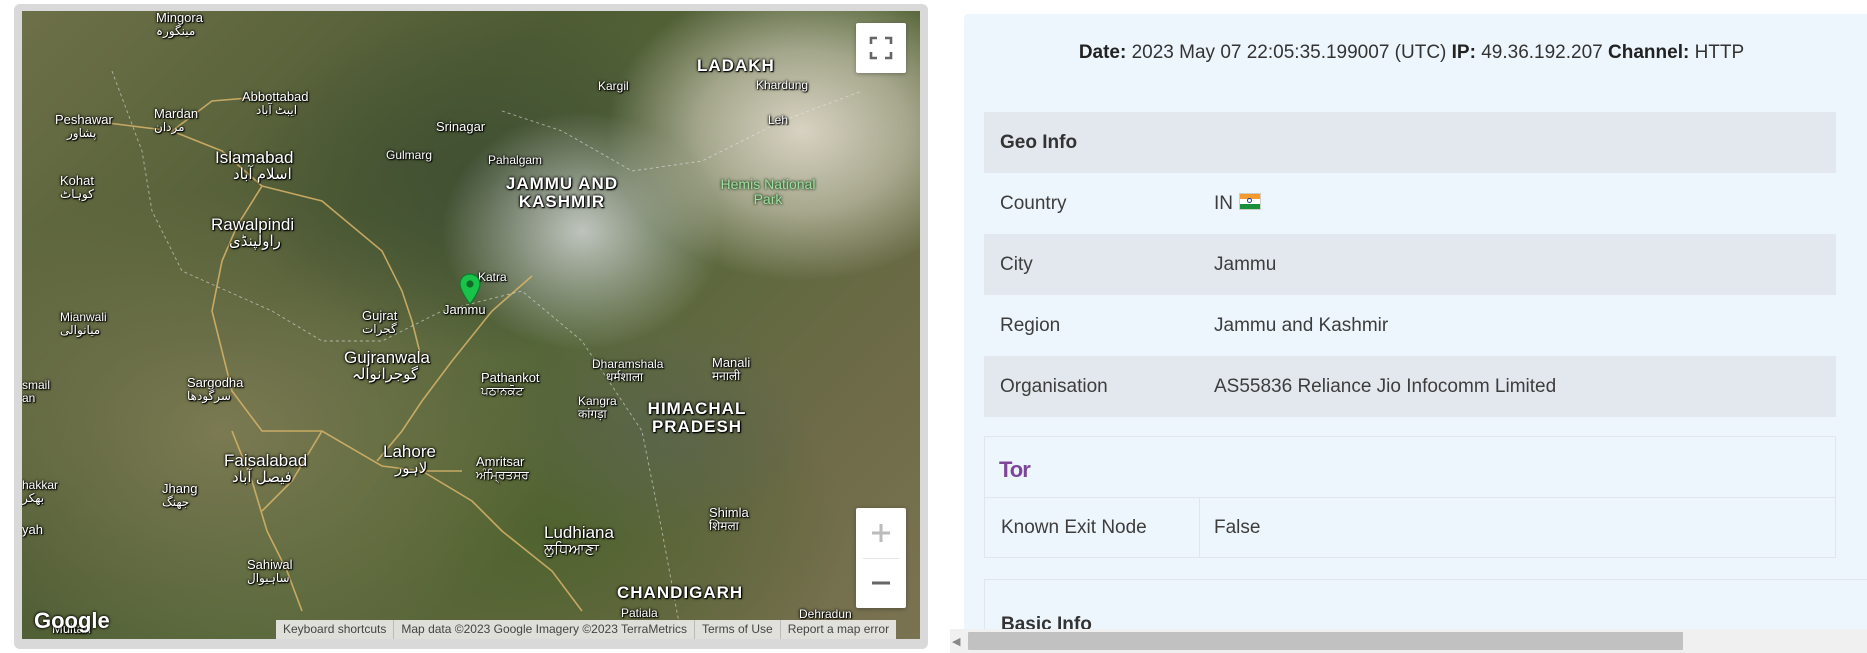 Image resolution: width=1867 pixels, height=653 pixels. I want to click on city-value: Jammu, so click(1517, 264).